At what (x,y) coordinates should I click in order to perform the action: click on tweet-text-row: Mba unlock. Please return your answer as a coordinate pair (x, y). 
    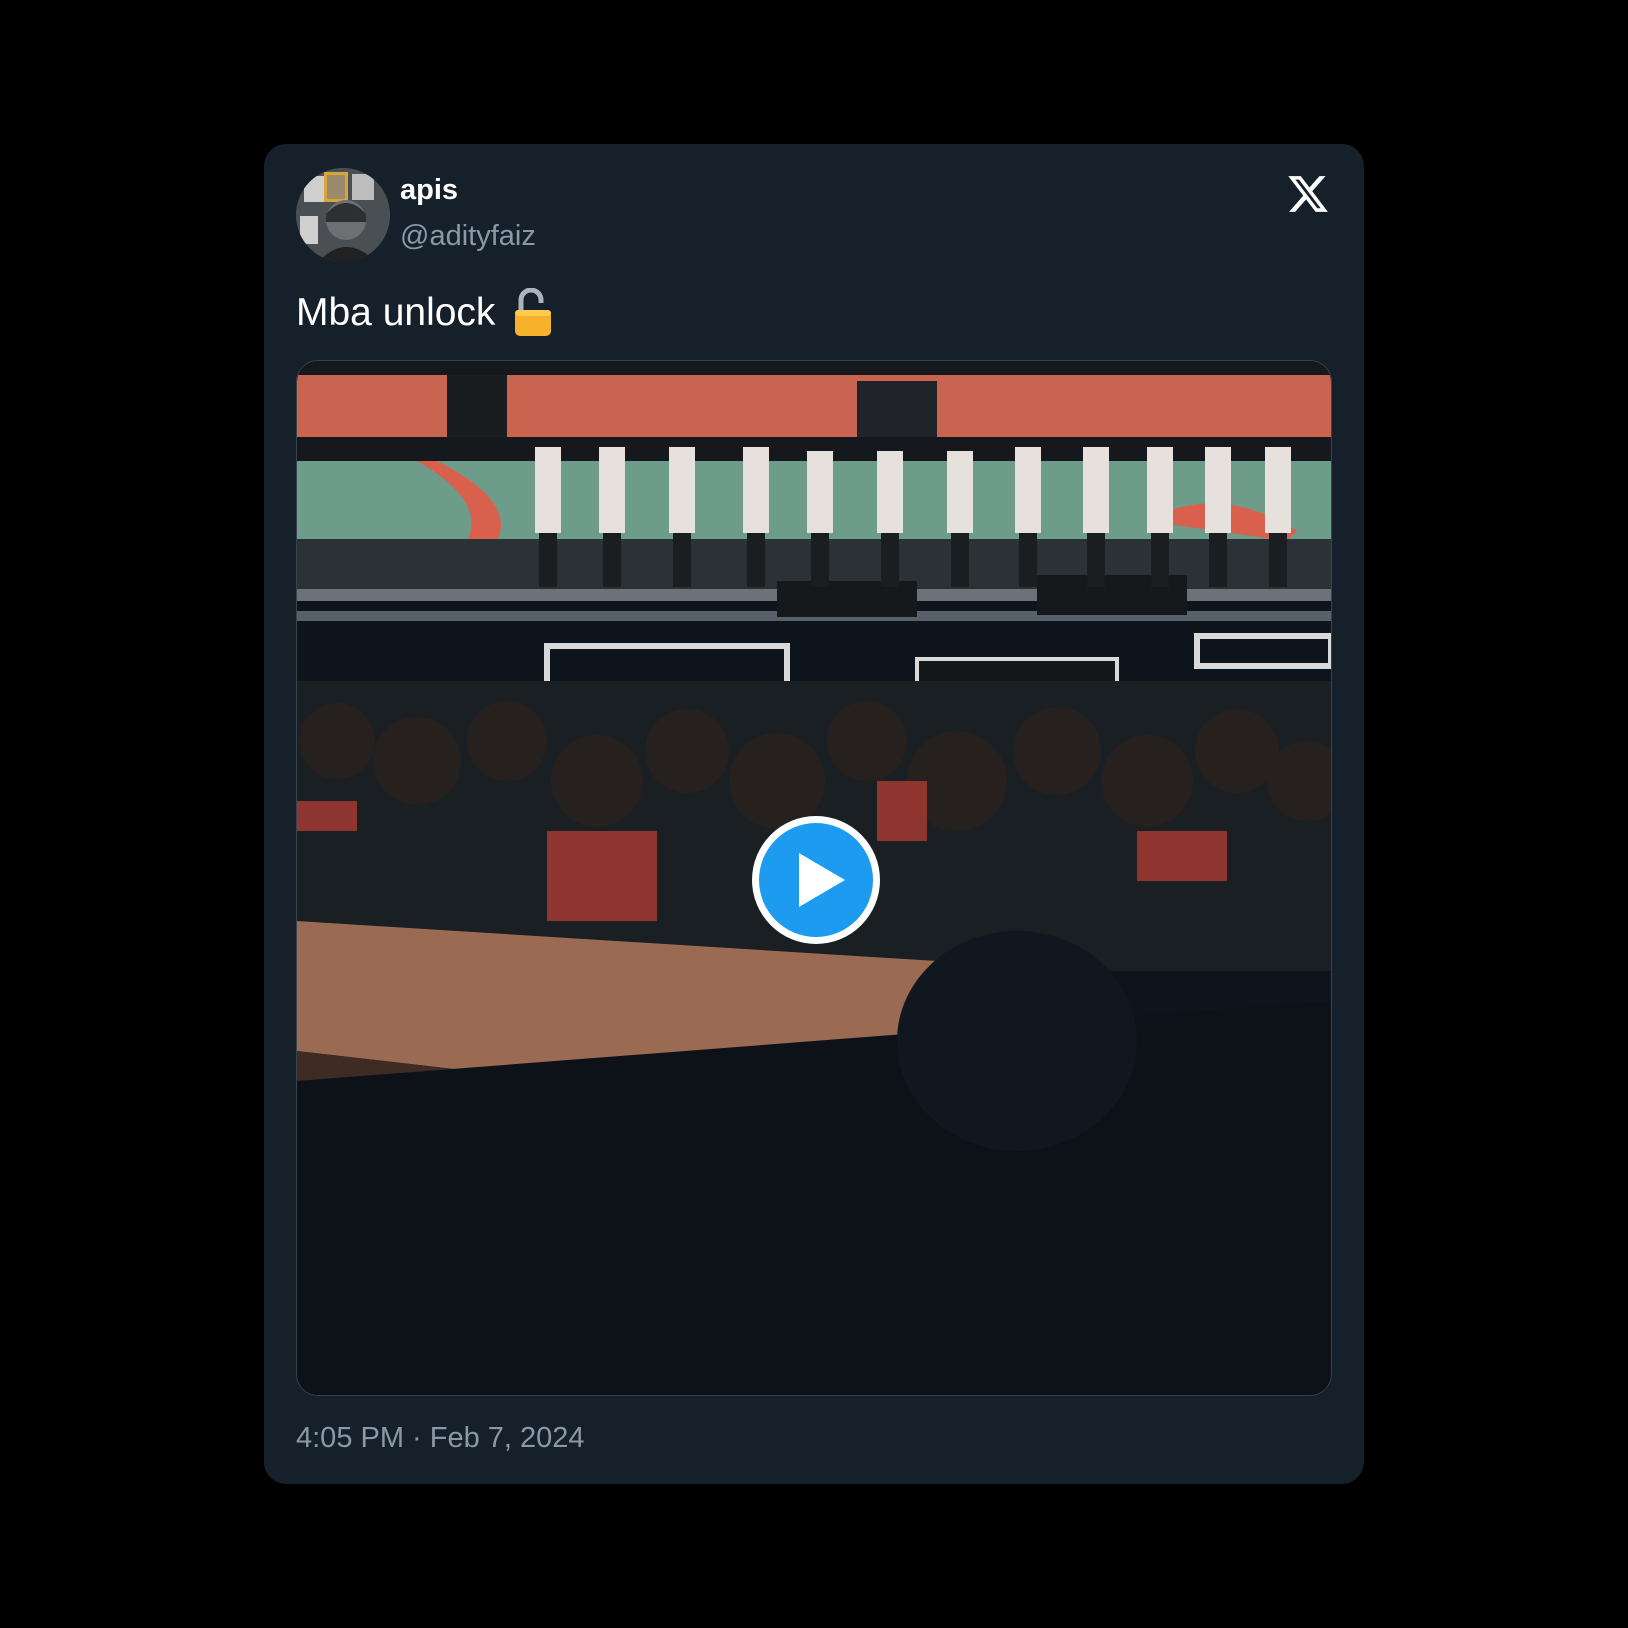
    Looking at the image, I should click on (424, 312).